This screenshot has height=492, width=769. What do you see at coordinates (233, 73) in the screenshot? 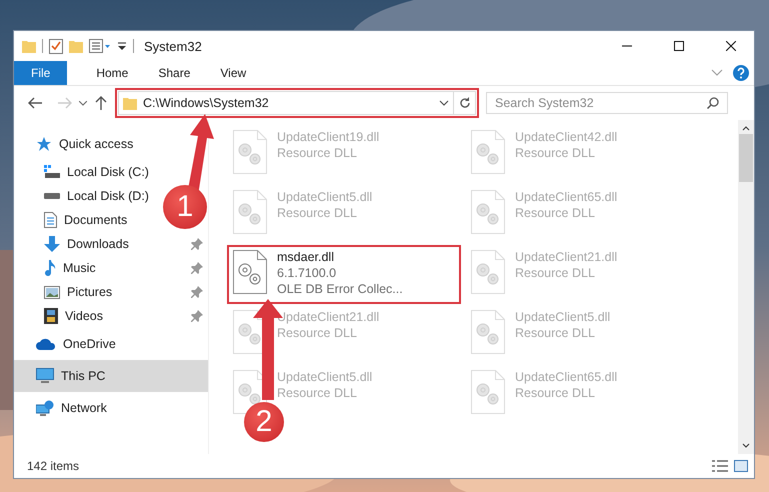
I see `ribbon-tab: View` at bounding box center [233, 73].